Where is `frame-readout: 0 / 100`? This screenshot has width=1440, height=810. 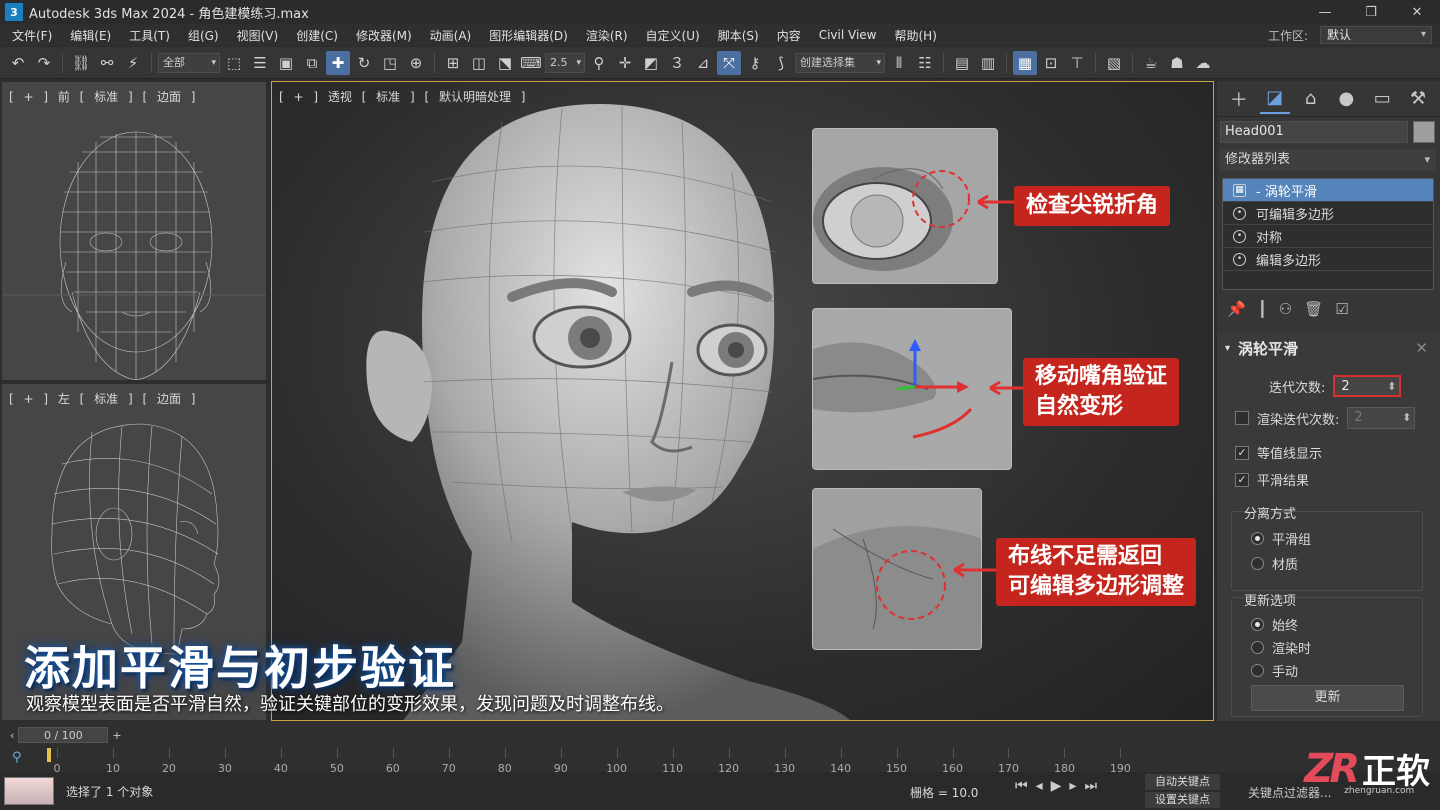 frame-readout: 0 / 100 is located at coordinates (63, 735).